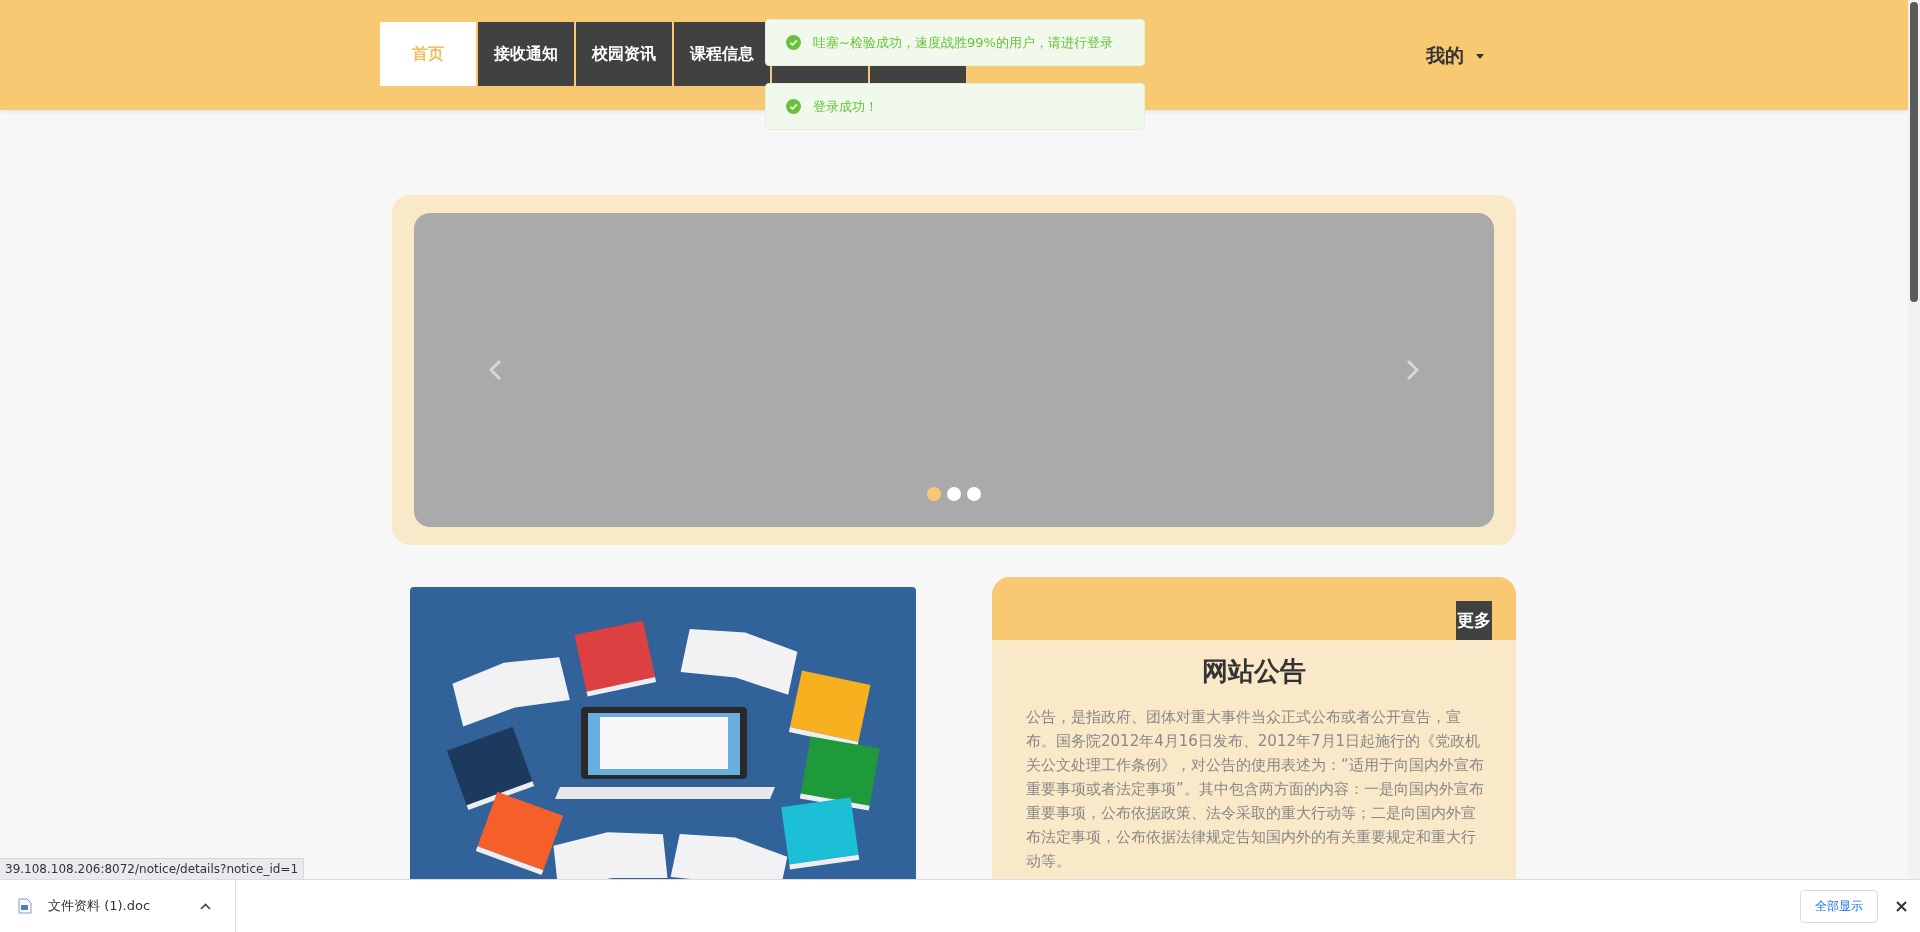  I want to click on more-button: 更多, so click(1474, 620).